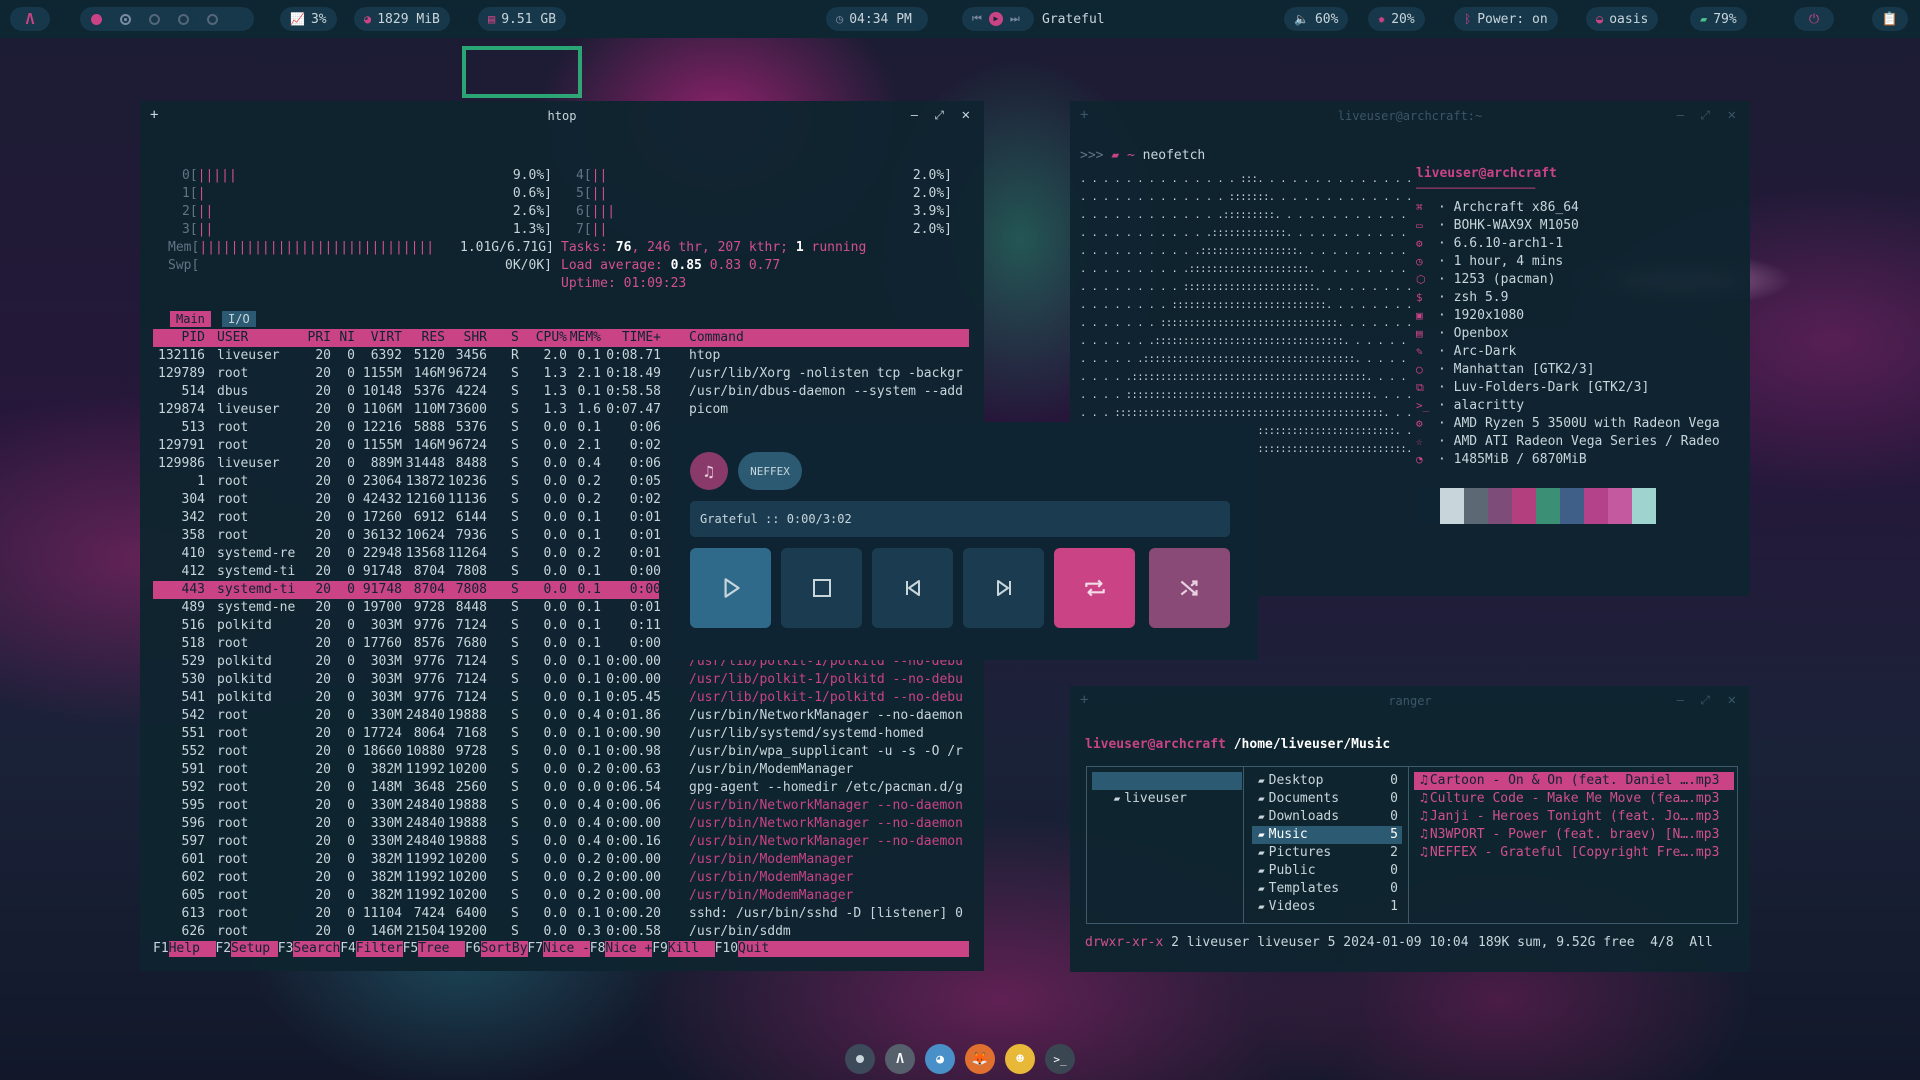  Describe the element at coordinates (473, 949) in the screenshot. I see `fkey-f6: F6` at that location.